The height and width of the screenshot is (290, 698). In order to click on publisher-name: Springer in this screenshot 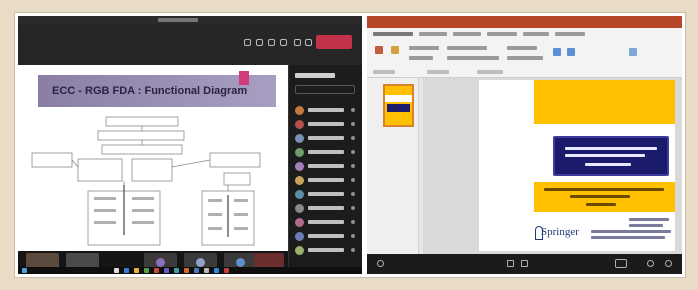, I will do `click(560, 232)`.